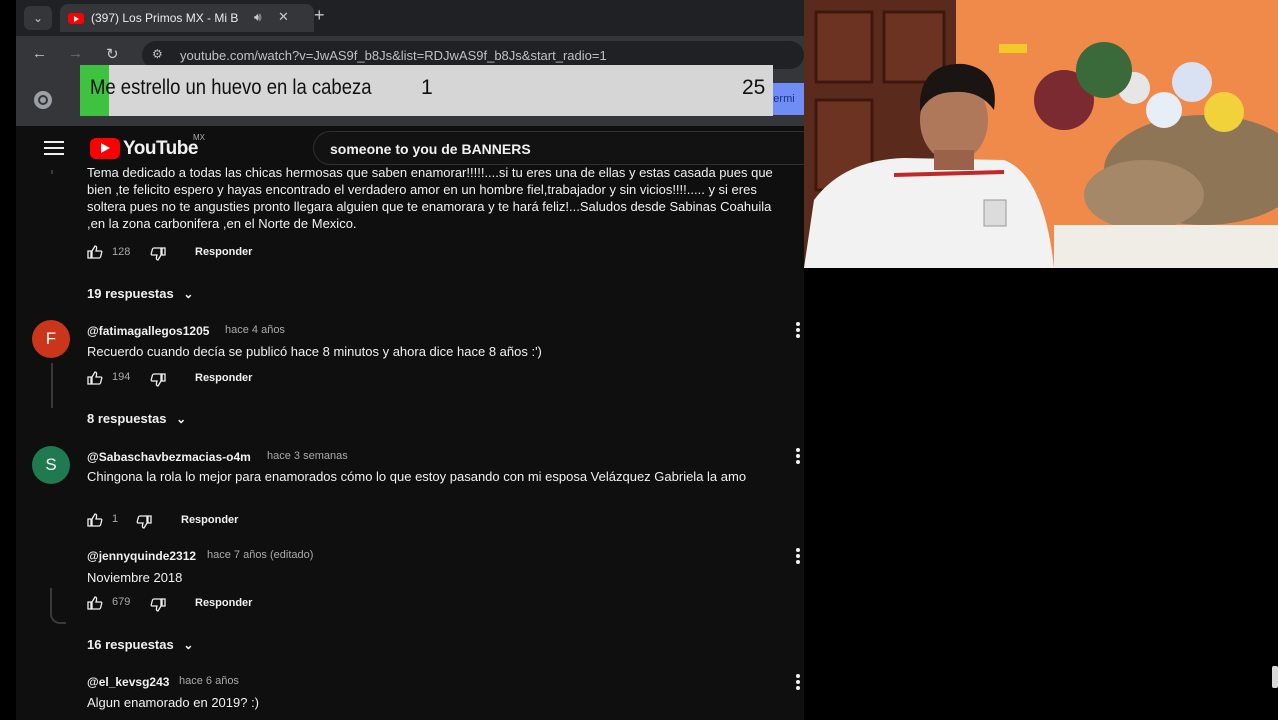 This screenshot has height=720, width=1278. What do you see at coordinates (1041, 134) in the screenshot?
I see `webcam-feed` at bounding box center [1041, 134].